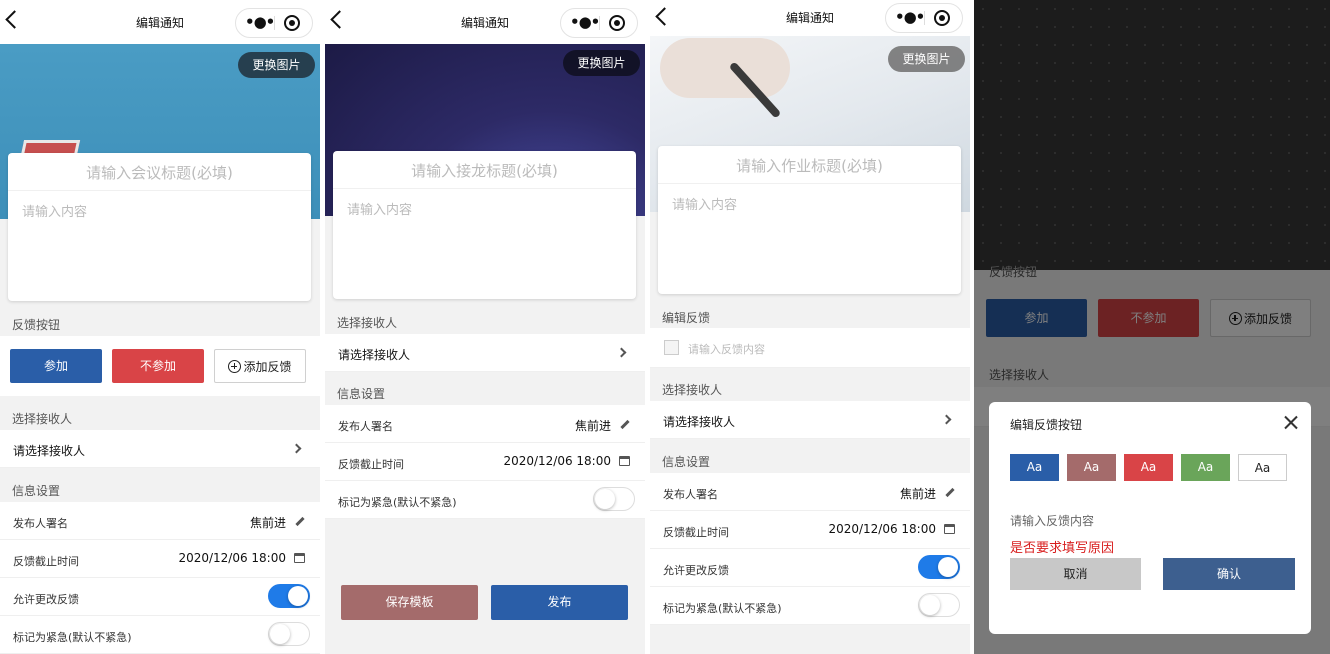 This screenshot has width=1330, height=654. I want to click on allow-change-row: 允许更改反馈, so click(810, 568).